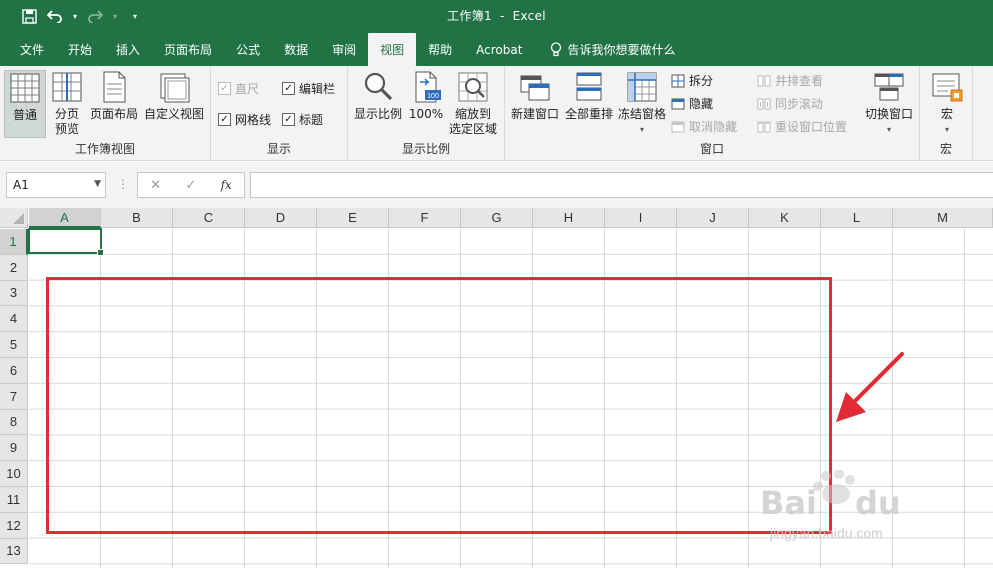 The image size is (993, 568). I want to click on switch-windows-label: 切换窗口, so click(888, 114).